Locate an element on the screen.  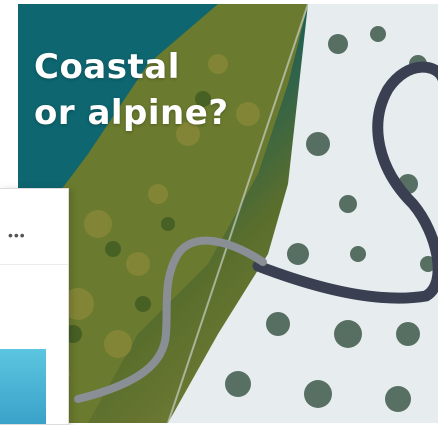
side-panel-card: ••• is located at coordinates (34, 306).